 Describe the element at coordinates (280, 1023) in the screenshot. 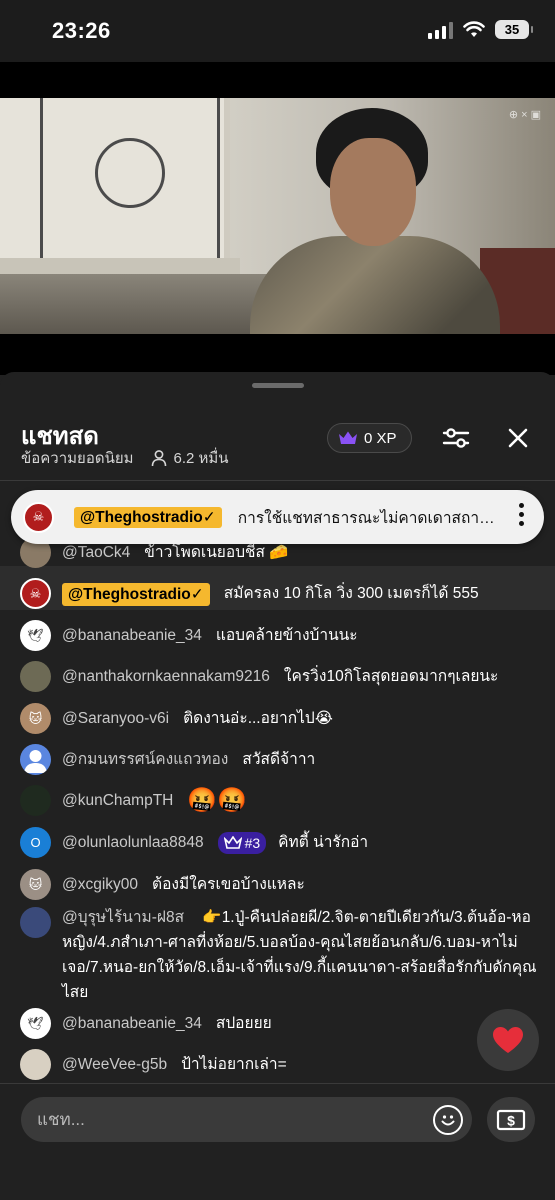

I see `chat-message: 🕊 @bananabeanie_34 สปอยยย` at that location.